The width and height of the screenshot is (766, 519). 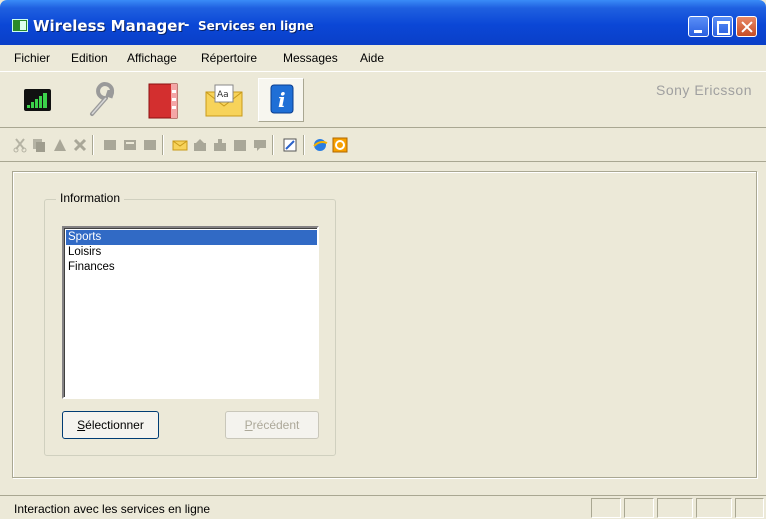 What do you see at coordinates (20, 145) in the screenshot?
I see `cut-icon` at bounding box center [20, 145].